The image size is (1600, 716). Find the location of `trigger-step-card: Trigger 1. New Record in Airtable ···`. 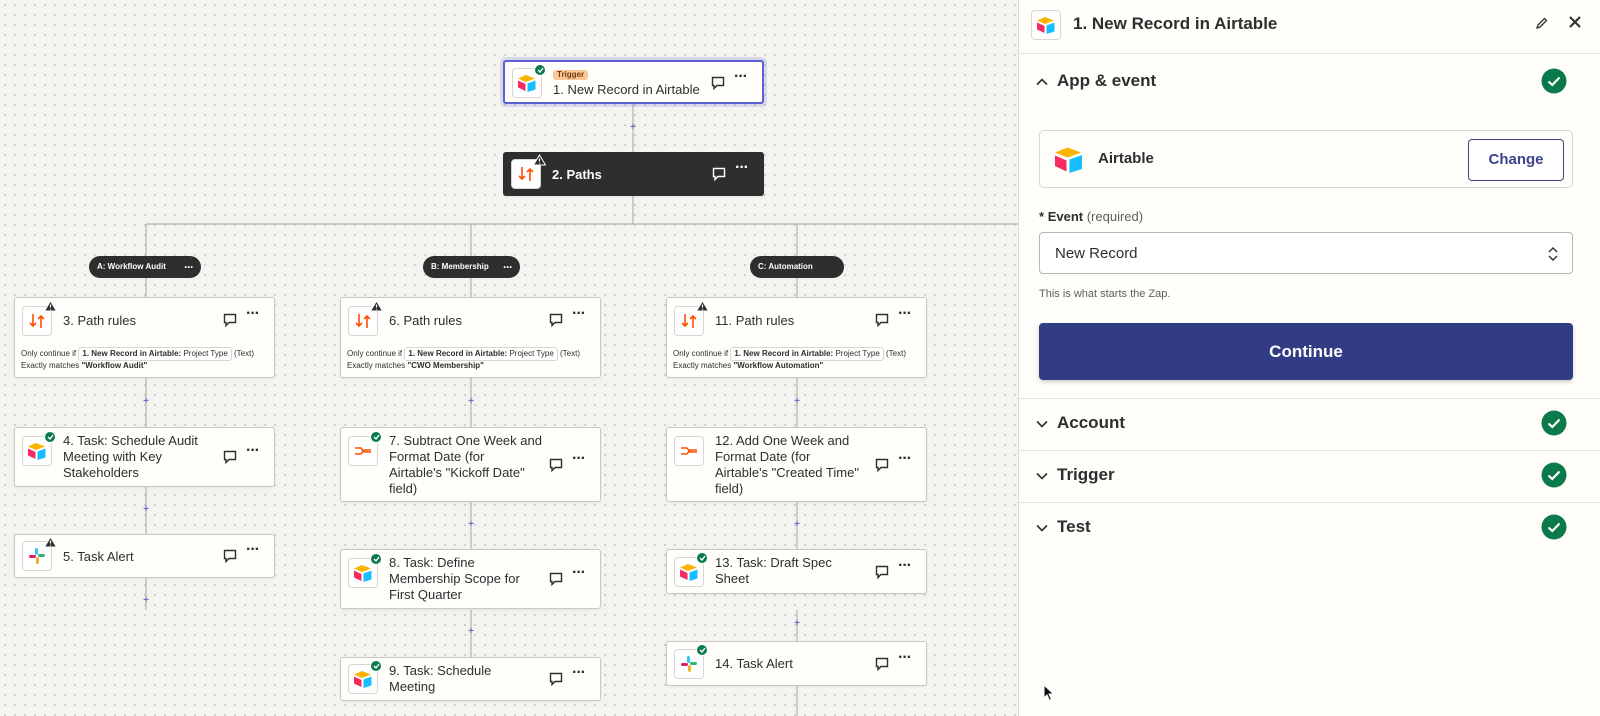

trigger-step-card: Trigger 1. New Record in Airtable ··· is located at coordinates (633, 82).